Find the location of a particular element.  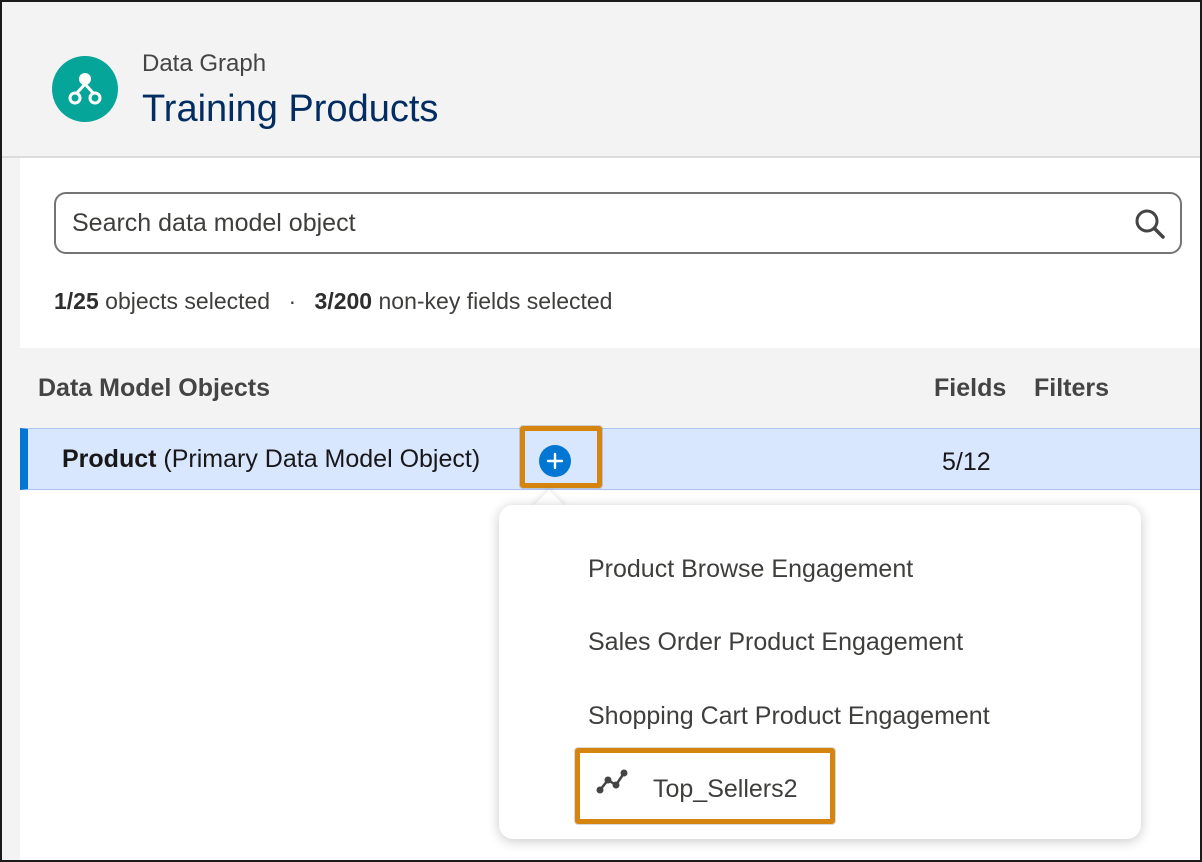

add-related-object-button is located at coordinates (555, 461).